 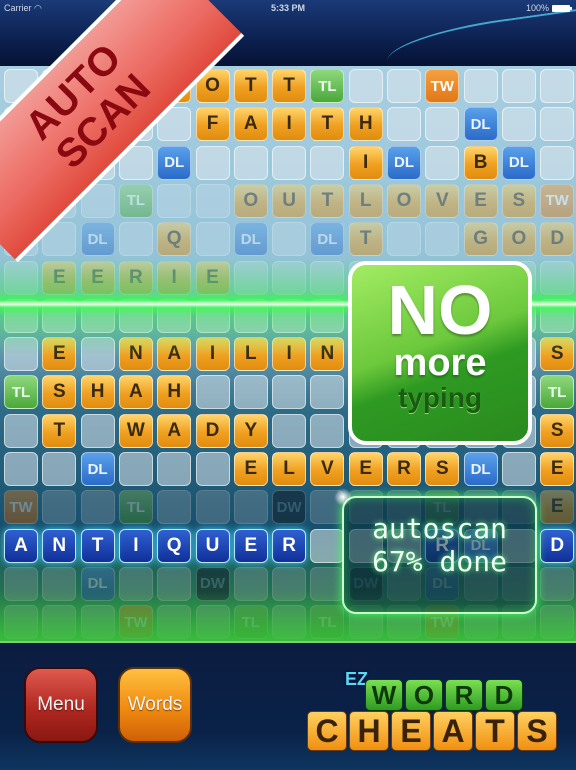 I want to click on menu-button: Menu, so click(x=61, y=705).